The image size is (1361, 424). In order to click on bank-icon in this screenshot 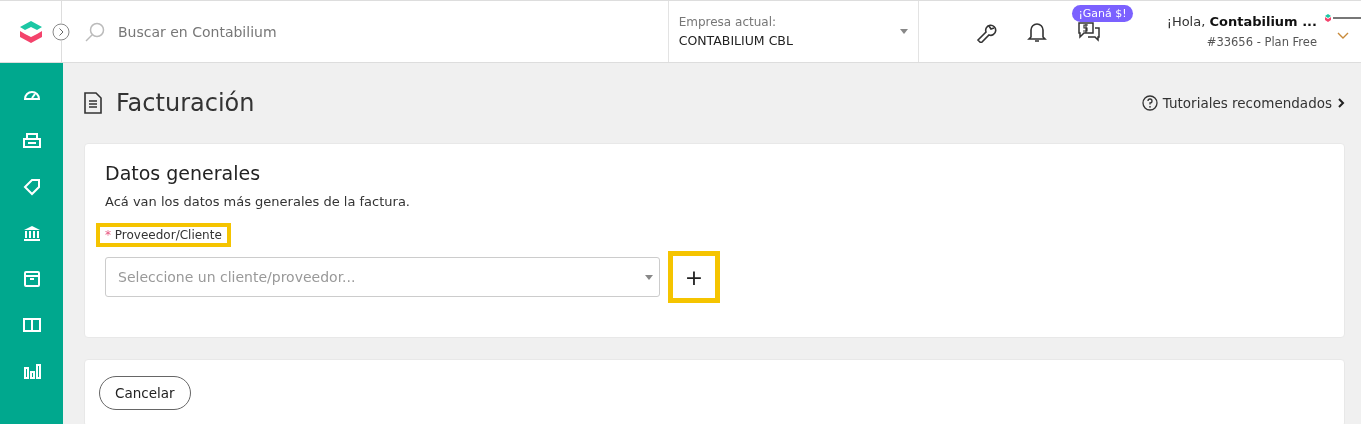, I will do `click(31, 233)`.